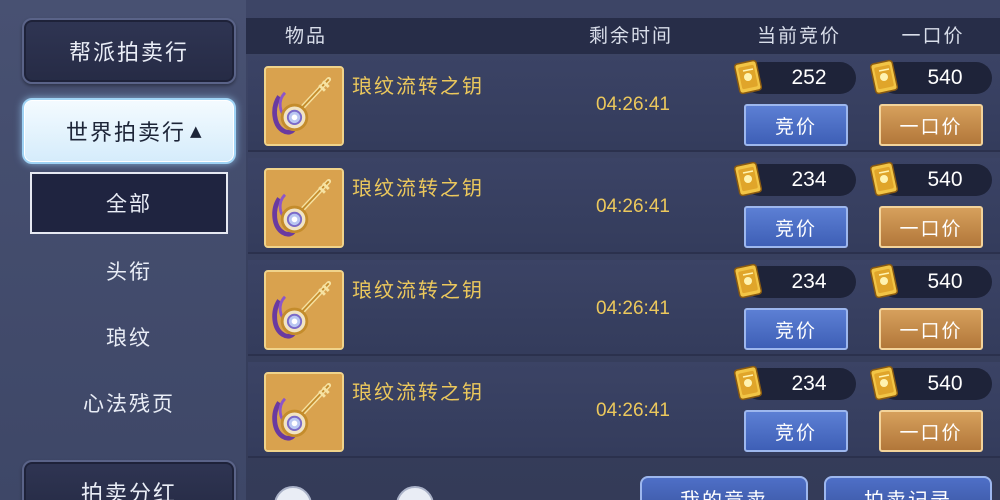 Image resolution: width=1000 pixels, height=500 pixels. I want to click on category-skill-pages: 心法残页, so click(129, 403).